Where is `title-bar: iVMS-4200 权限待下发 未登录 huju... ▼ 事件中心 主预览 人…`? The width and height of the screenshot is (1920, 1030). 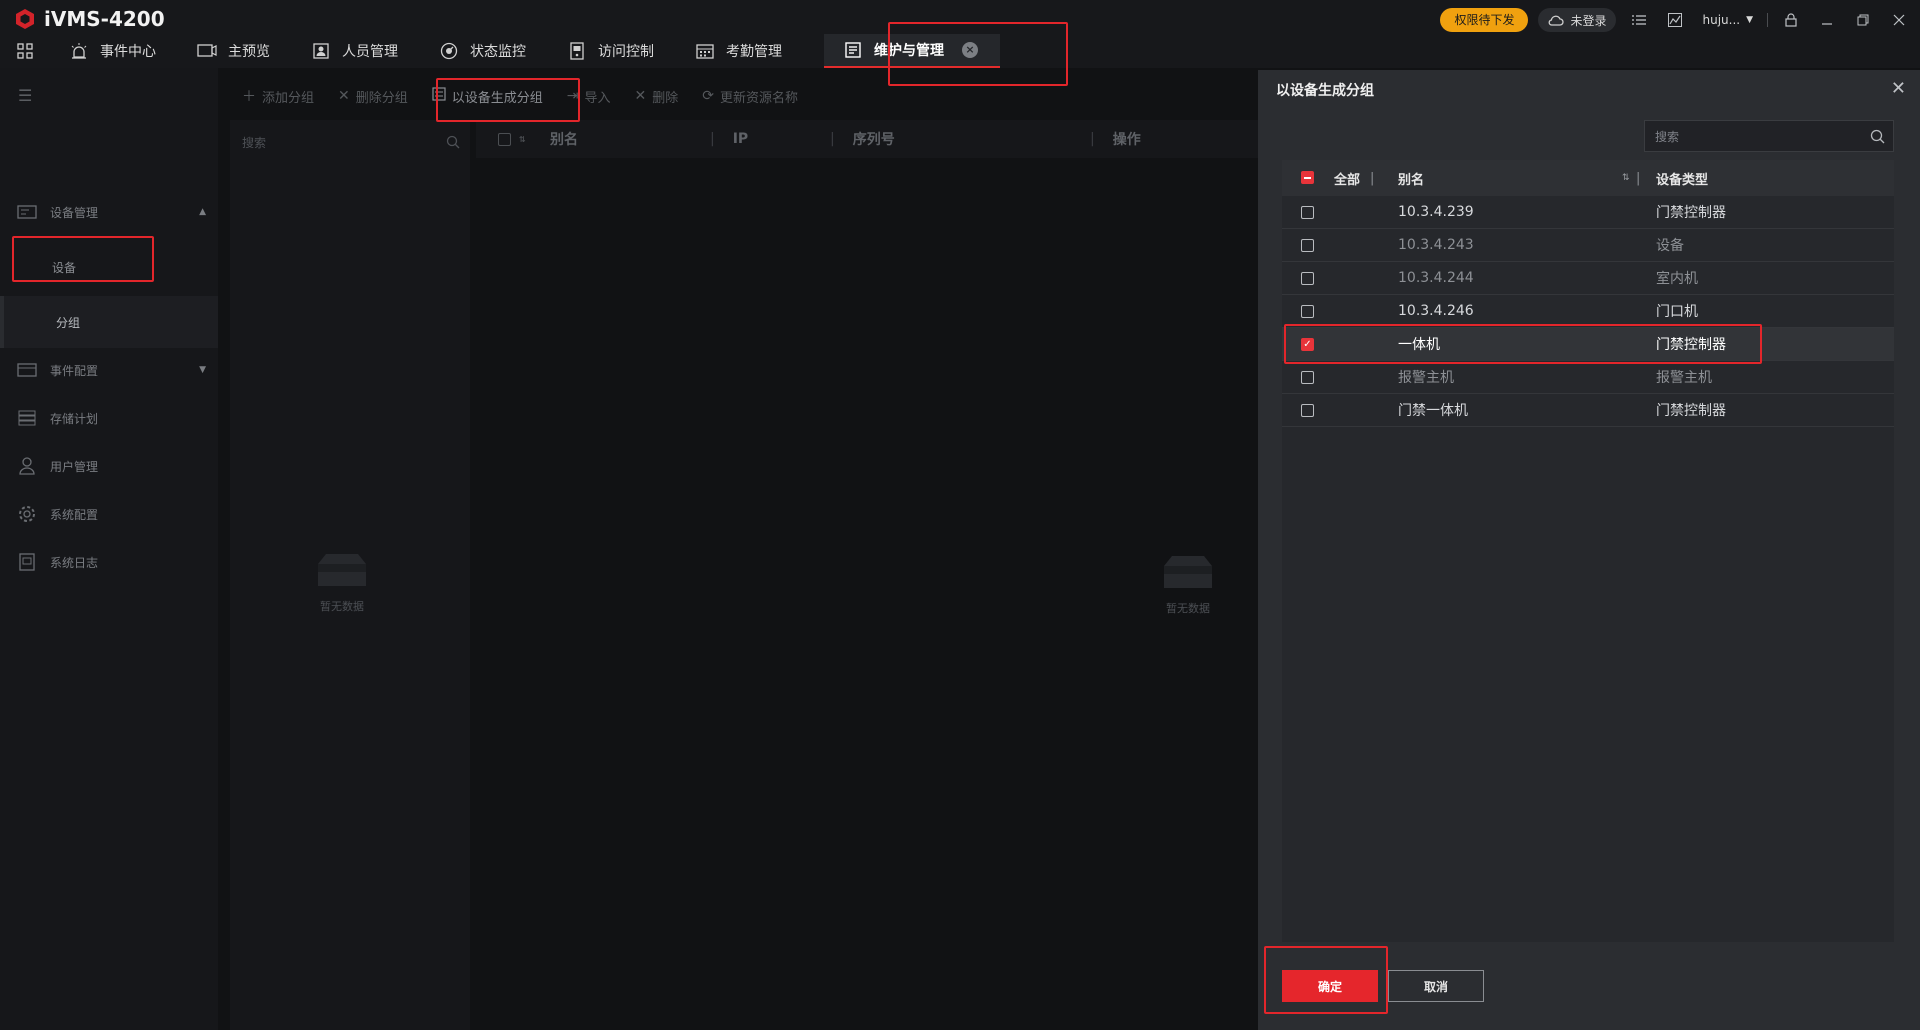
title-bar: iVMS-4200 权限待下发 未登录 huju... ▼ 事件中心 主预览 人… is located at coordinates (960, 34).